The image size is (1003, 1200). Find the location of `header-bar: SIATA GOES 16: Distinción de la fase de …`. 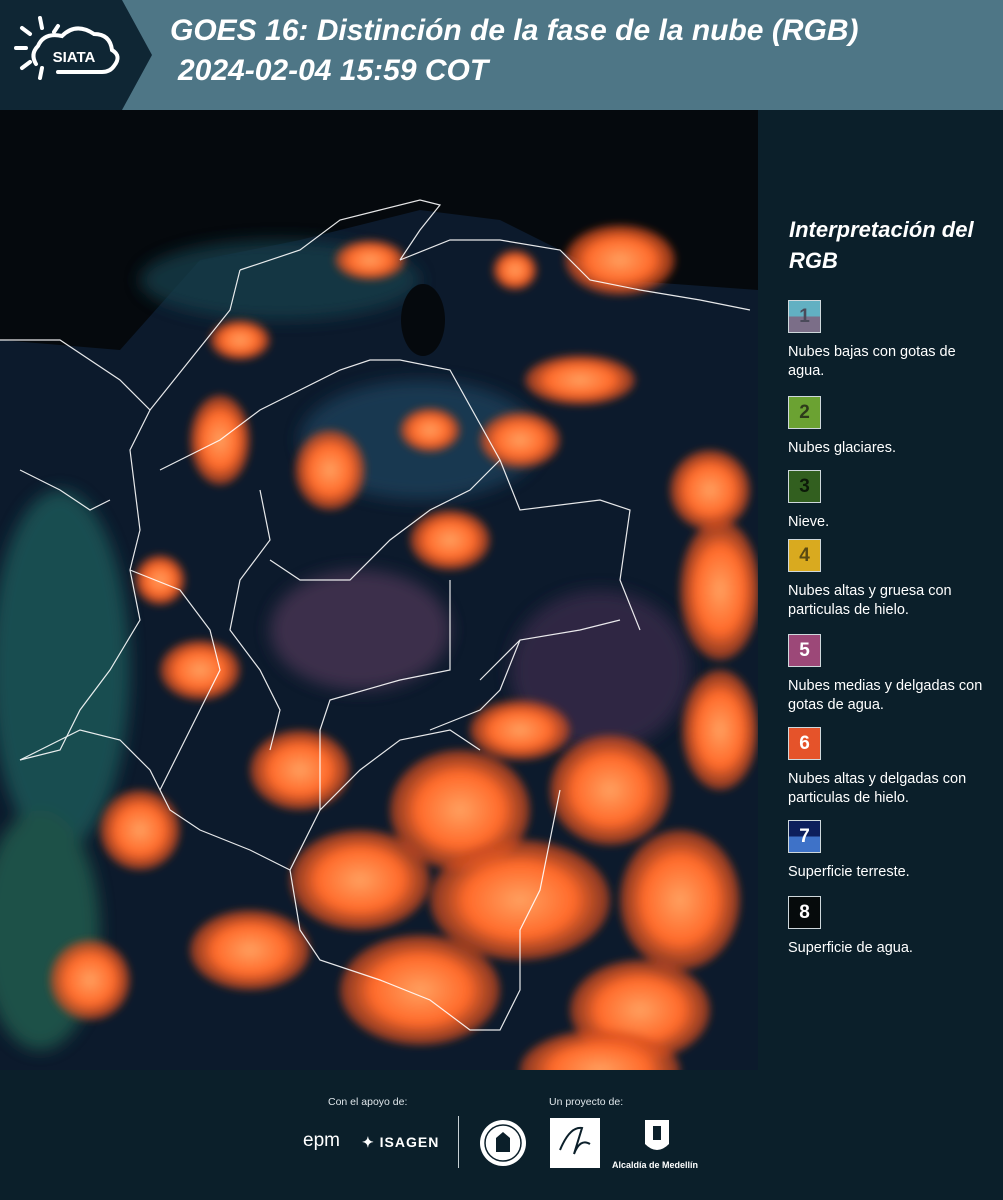

header-bar: SIATA GOES 16: Distinción de la fase de … is located at coordinates (501, 55).